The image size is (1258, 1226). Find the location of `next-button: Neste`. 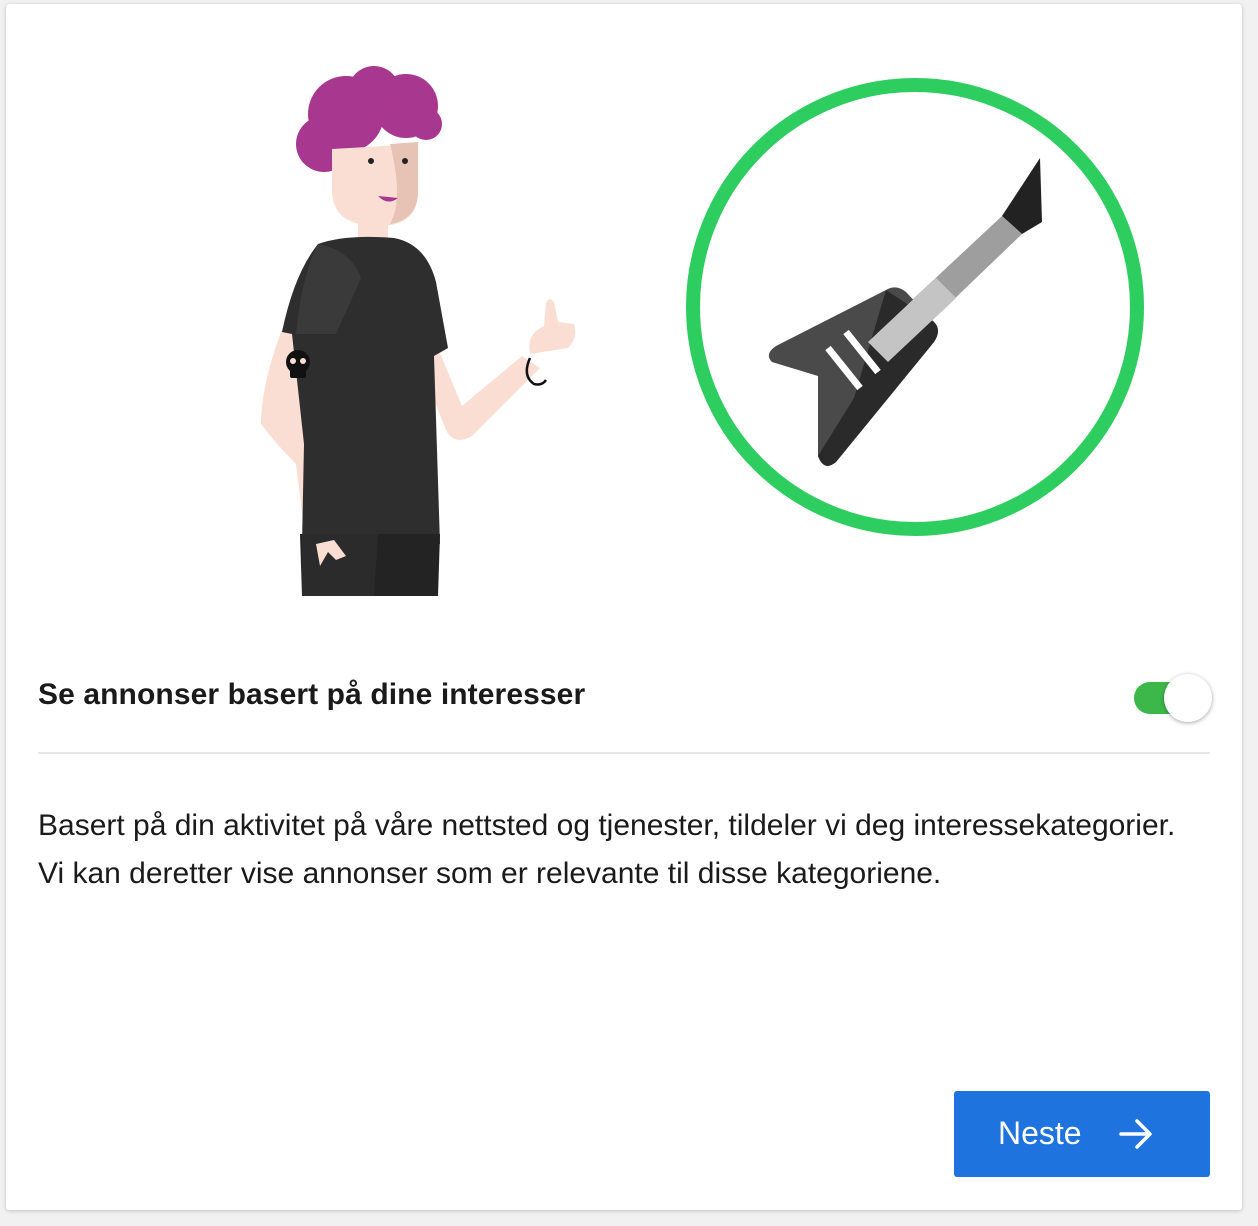

next-button: Neste is located at coordinates (1082, 1134).